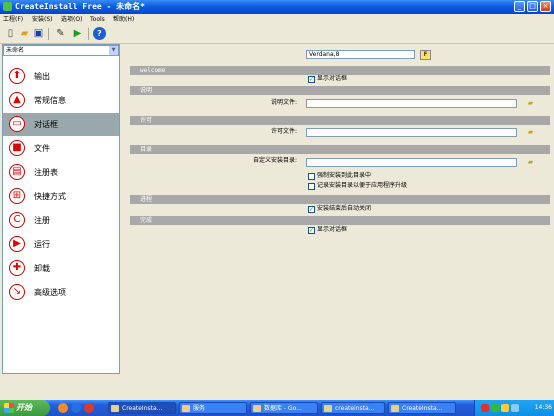 This screenshot has width=554, height=416. I want to click on sidebar-item-uninstall: ✚ 卸载, so click(61, 268).